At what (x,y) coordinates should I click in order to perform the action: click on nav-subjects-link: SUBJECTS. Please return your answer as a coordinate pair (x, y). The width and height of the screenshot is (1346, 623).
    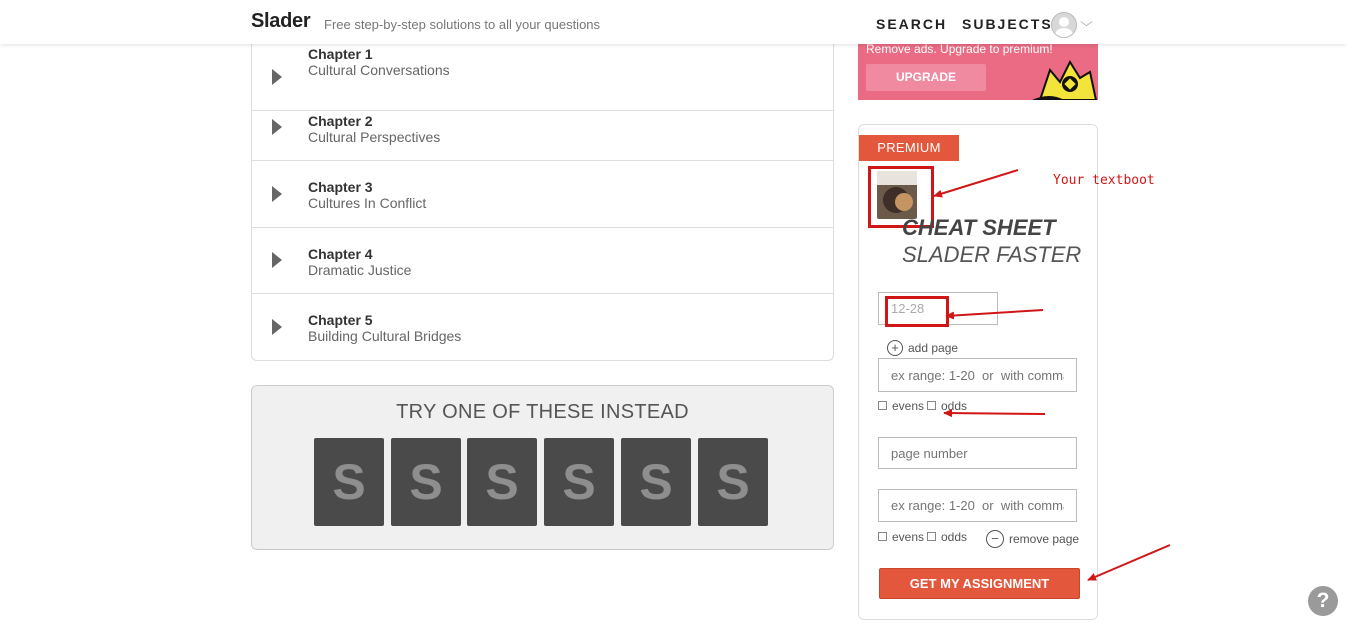
    Looking at the image, I should click on (1007, 24).